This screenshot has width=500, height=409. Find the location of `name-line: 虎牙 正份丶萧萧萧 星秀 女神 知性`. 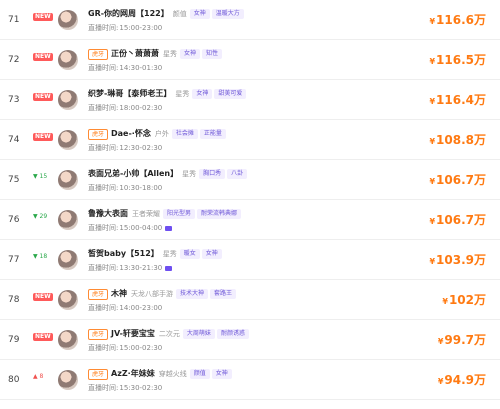

name-line: 虎牙 正份丶萧萧萧 星秀 女神 知性 is located at coordinates (156, 54).